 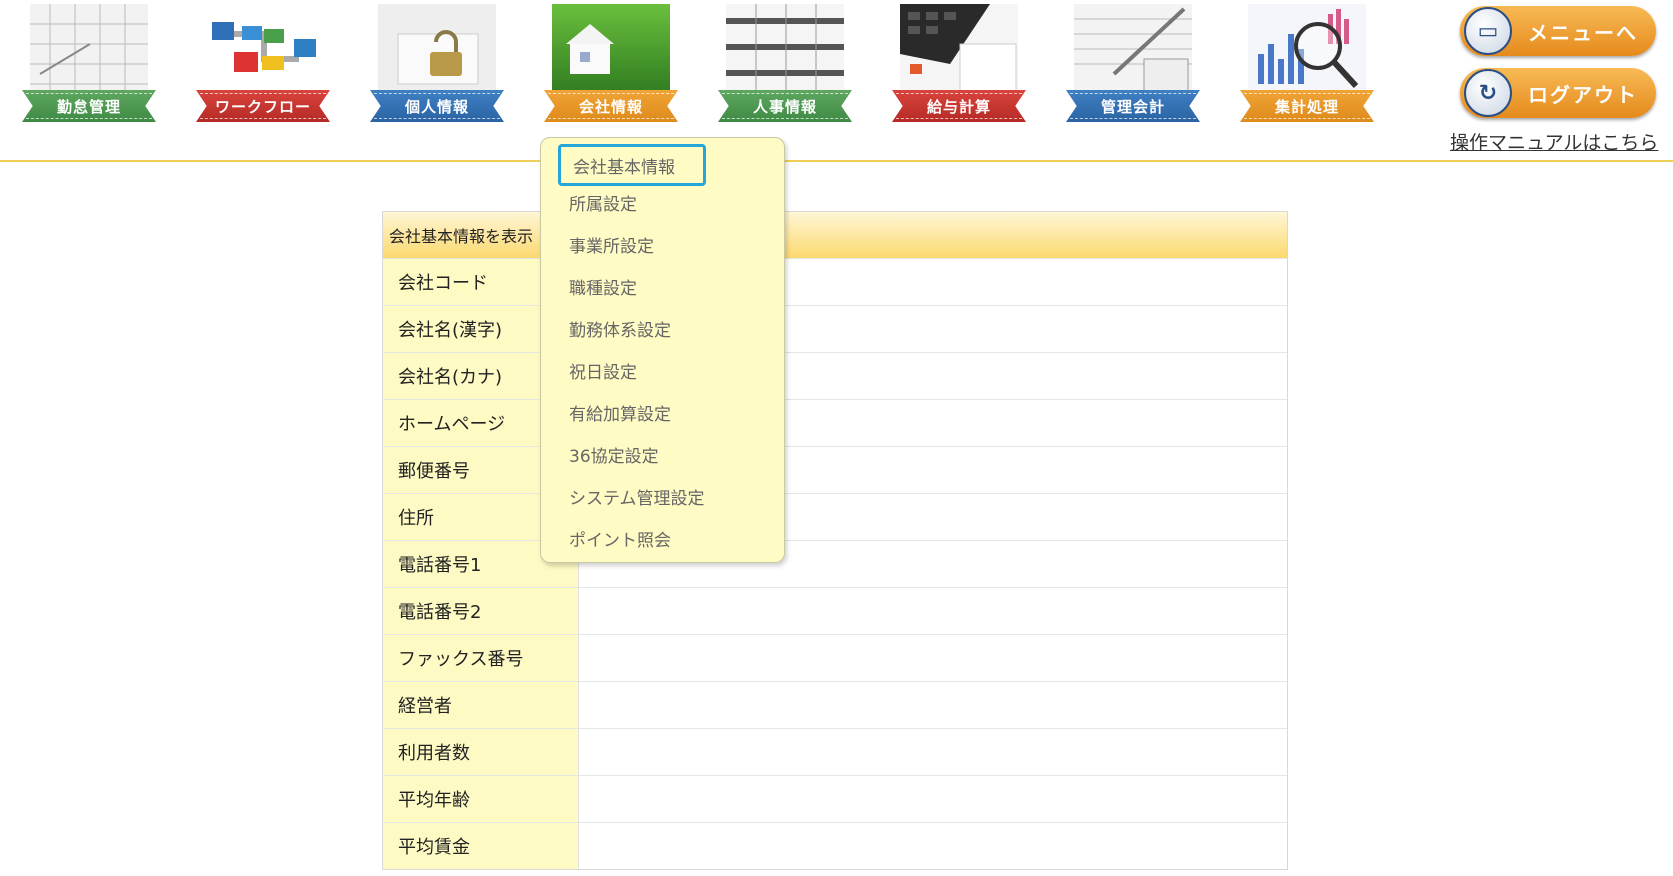 I want to click on nav-label: 管理会計, so click(x=1133, y=106).